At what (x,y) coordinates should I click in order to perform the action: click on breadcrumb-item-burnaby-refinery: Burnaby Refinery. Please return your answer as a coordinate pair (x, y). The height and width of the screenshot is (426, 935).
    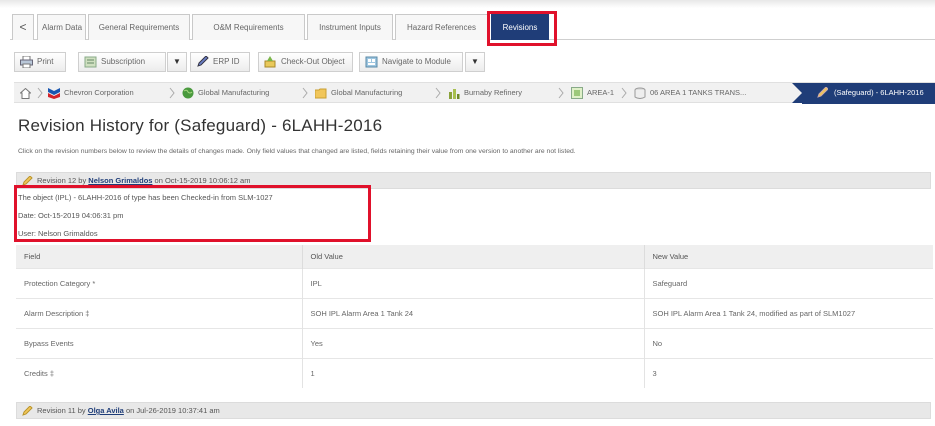
    Looking at the image, I should click on (484, 93).